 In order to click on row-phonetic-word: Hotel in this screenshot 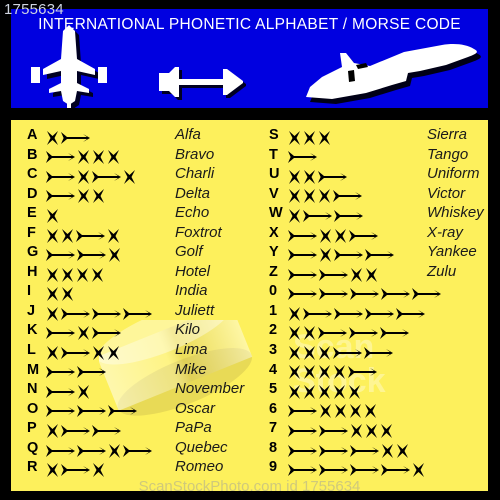, I will do `click(193, 271)`.